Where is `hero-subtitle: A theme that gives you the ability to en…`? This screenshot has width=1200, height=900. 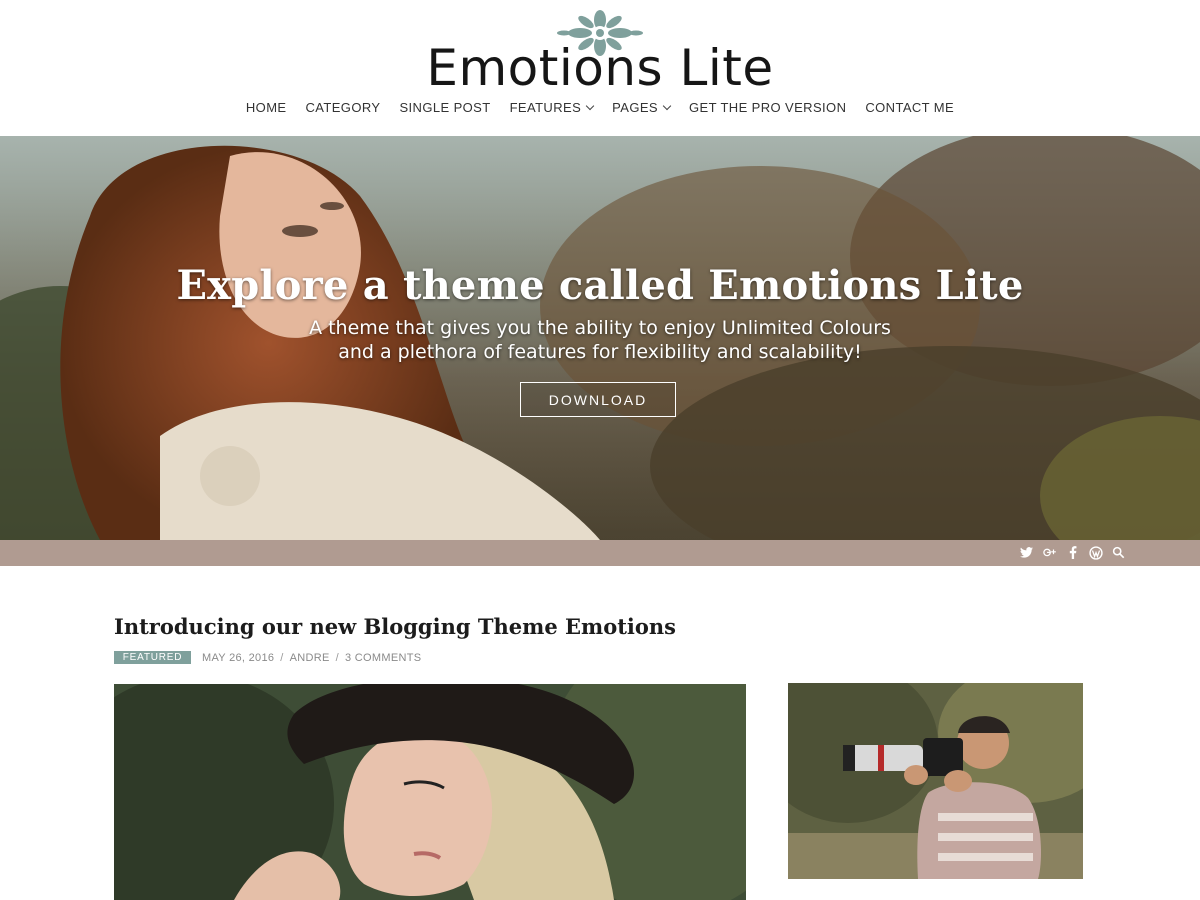 hero-subtitle: A theme that gives you the ability to en… is located at coordinates (600, 340).